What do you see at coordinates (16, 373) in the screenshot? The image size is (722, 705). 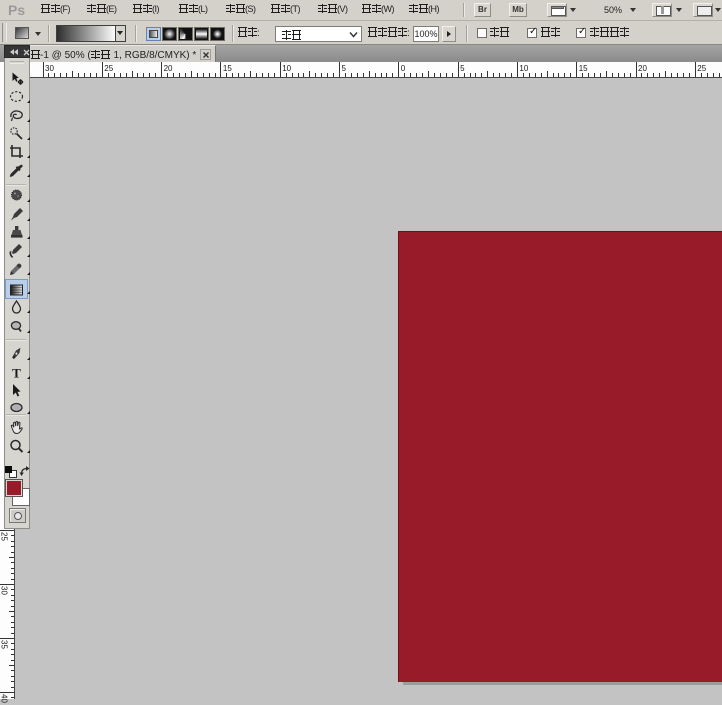 I see `svg-text: T` at bounding box center [16, 373].